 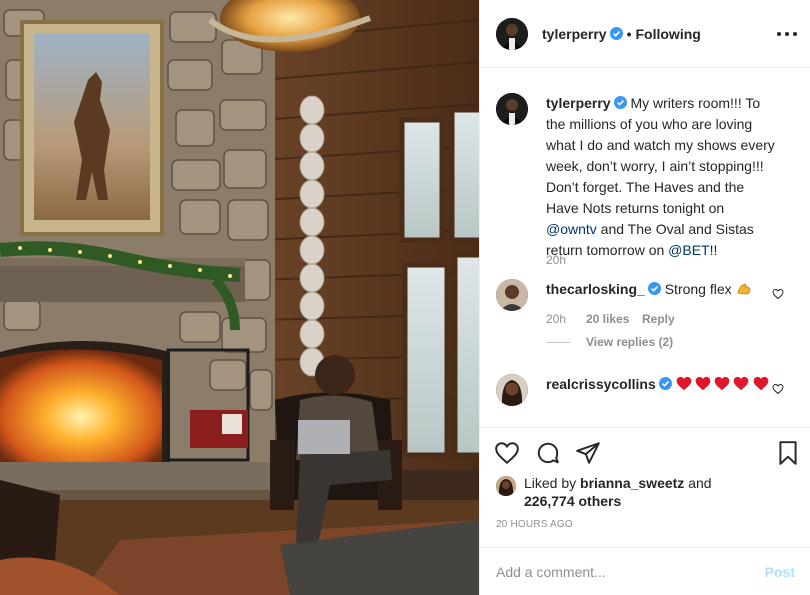 What do you see at coordinates (668, 34) in the screenshot?
I see `following-button: Following` at bounding box center [668, 34].